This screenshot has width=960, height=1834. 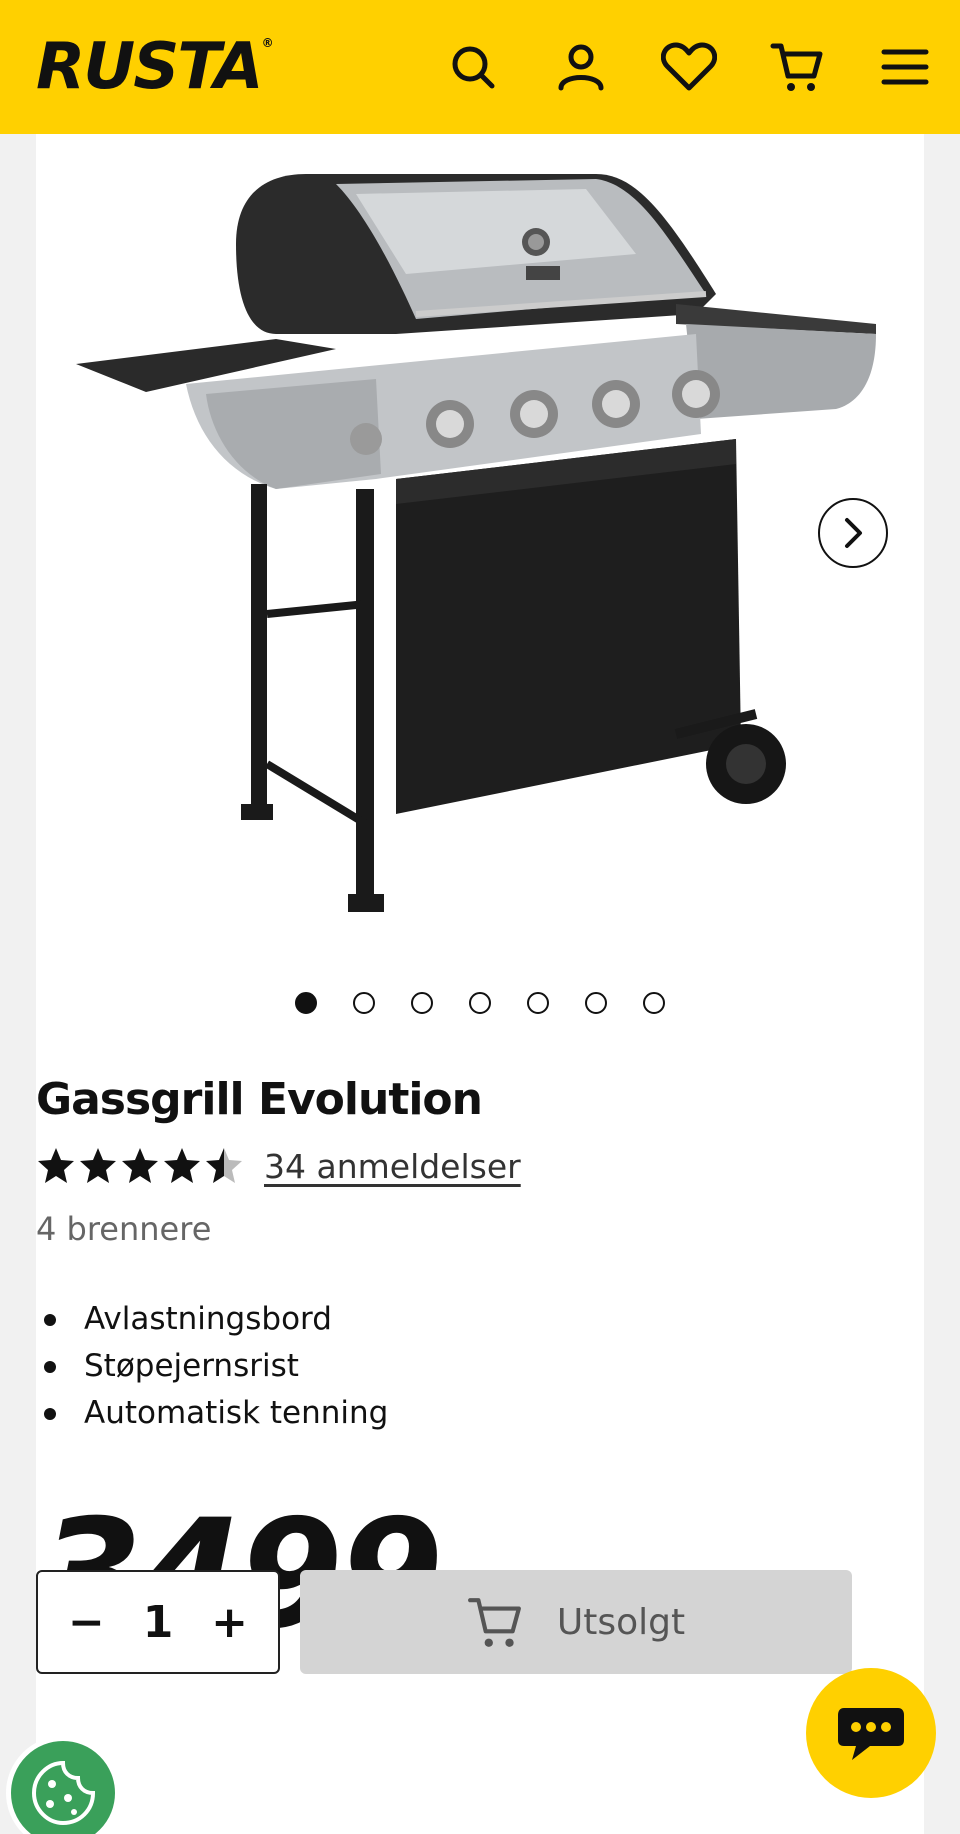 I want to click on sold-out-label: Utsolgt, so click(x=621, y=1622).